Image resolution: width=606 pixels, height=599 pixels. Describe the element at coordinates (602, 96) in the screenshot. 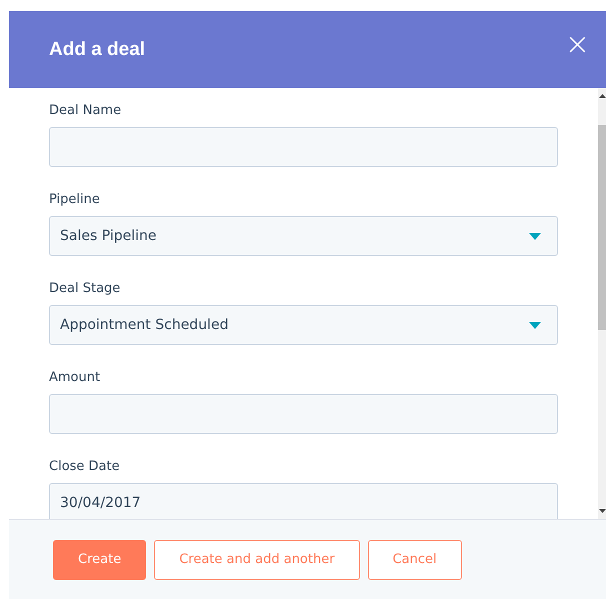

I see `scroll-up-icon` at that location.